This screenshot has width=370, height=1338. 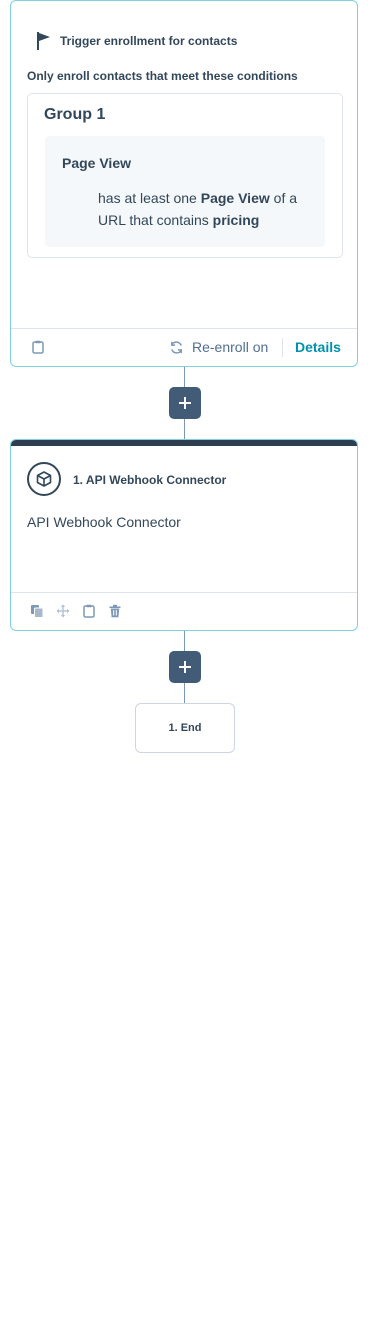 What do you see at coordinates (184, 443) in the screenshot?
I see `action-topbar` at bounding box center [184, 443].